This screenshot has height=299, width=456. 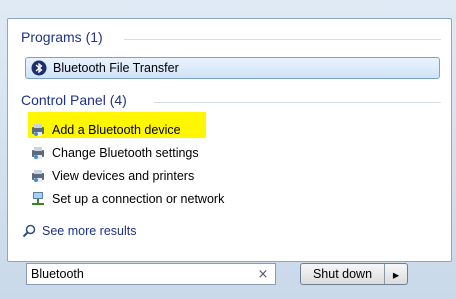 I want to click on search-box: ×, so click(x=151, y=274).